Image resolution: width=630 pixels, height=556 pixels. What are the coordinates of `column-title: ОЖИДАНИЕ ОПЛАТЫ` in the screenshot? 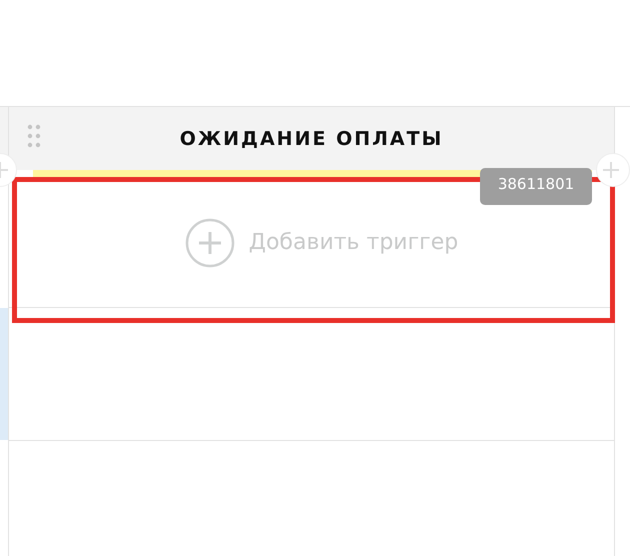 It's located at (312, 139).